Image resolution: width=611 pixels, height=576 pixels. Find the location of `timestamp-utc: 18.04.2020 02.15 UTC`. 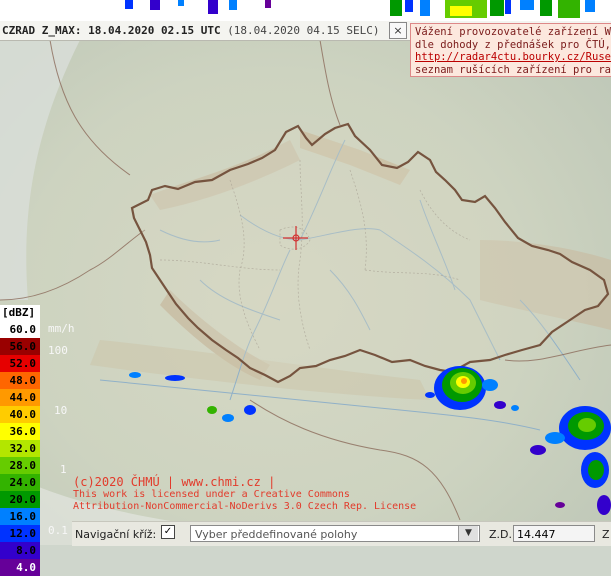

timestamp-utc: 18.04.2020 02.15 UTC is located at coordinates (154, 30).